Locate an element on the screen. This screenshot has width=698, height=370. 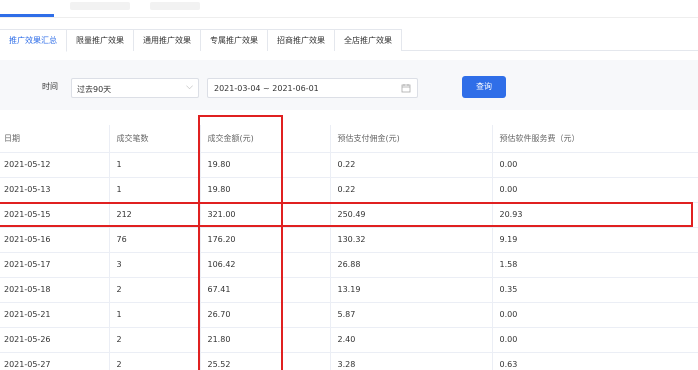
header-amount: 成交金额(元) is located at coordinates (265, 139).